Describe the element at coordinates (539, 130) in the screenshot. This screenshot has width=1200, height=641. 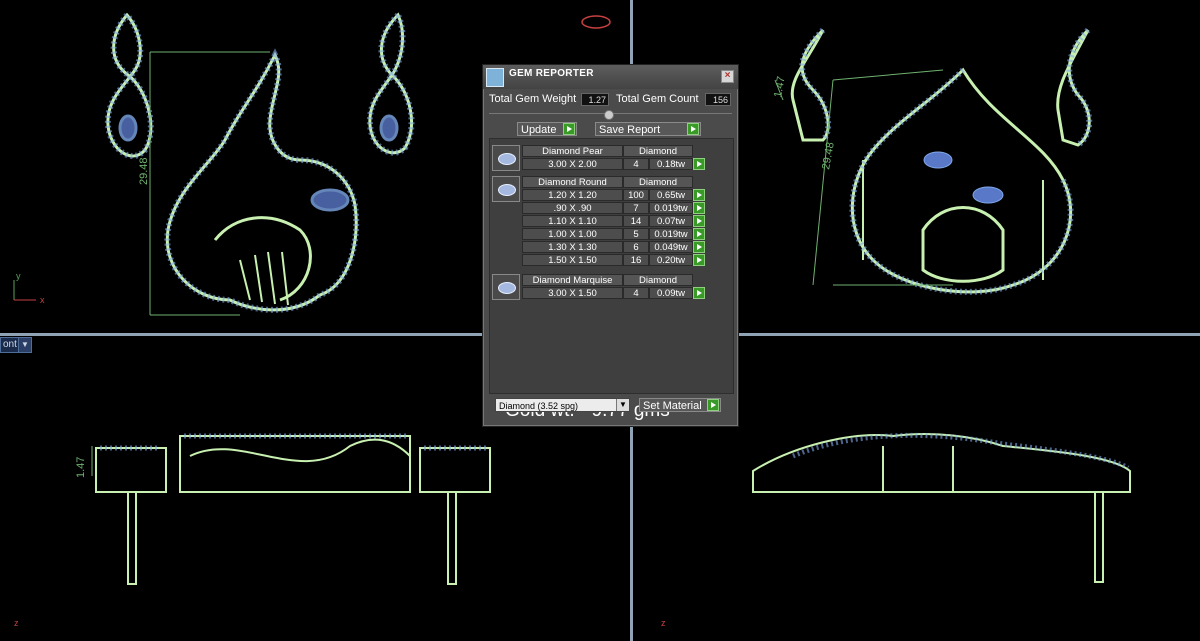
I see `update-button-label: Update` at that location.